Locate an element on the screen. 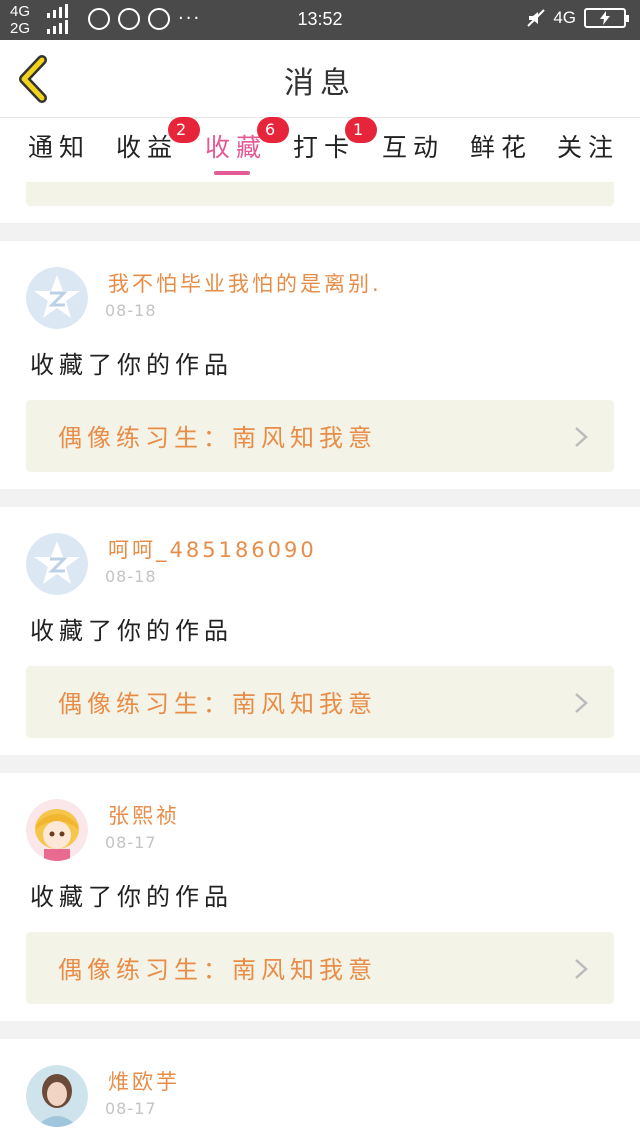 Image resolution: width=640 pixels, height=1138 pixels. header: 消息 is located at coordinates (320, 79).